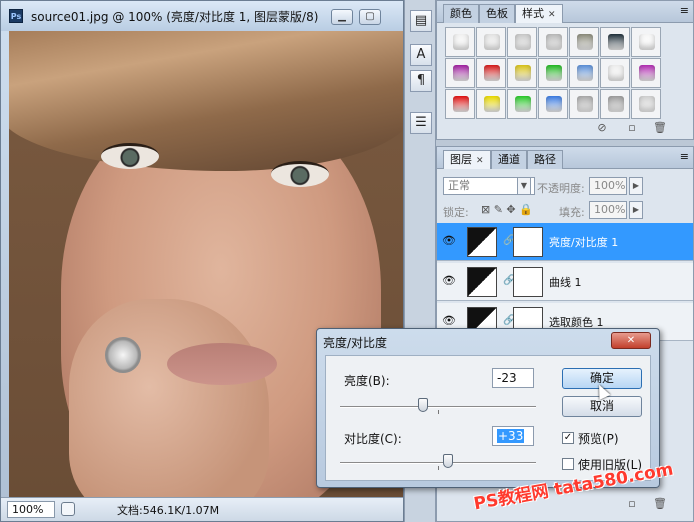  I want to click on opacity-label: 不透明度:, so click(561, 188).